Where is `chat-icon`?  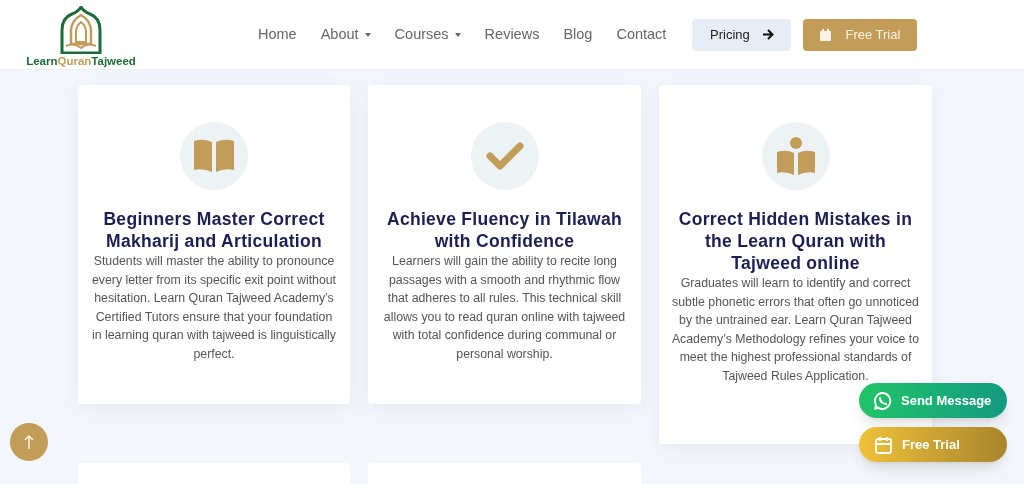
chat-icon is located at coordinates (883, 400).